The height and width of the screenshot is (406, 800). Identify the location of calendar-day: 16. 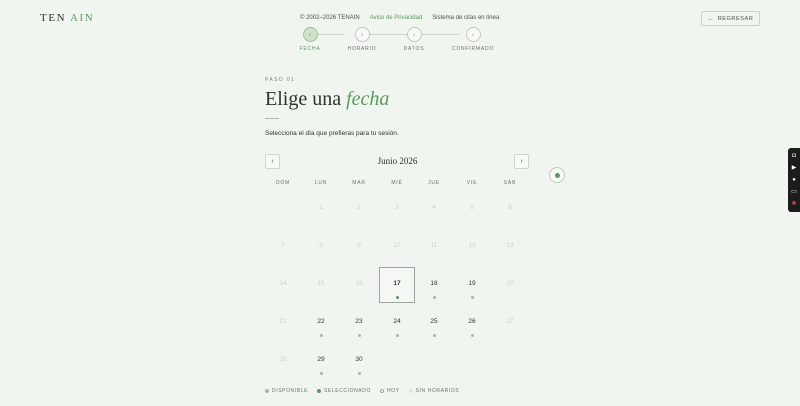
(359, 285).